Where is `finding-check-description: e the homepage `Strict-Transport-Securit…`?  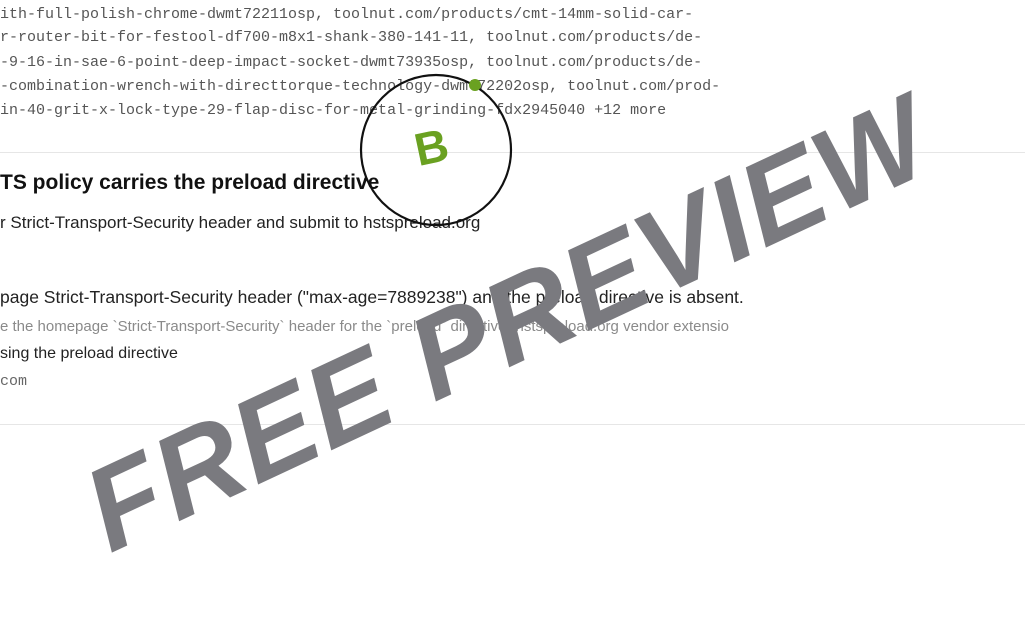 finding-check-description: e the homepage `Strict-Transport-Securit… is located at coordinates (364, 326).